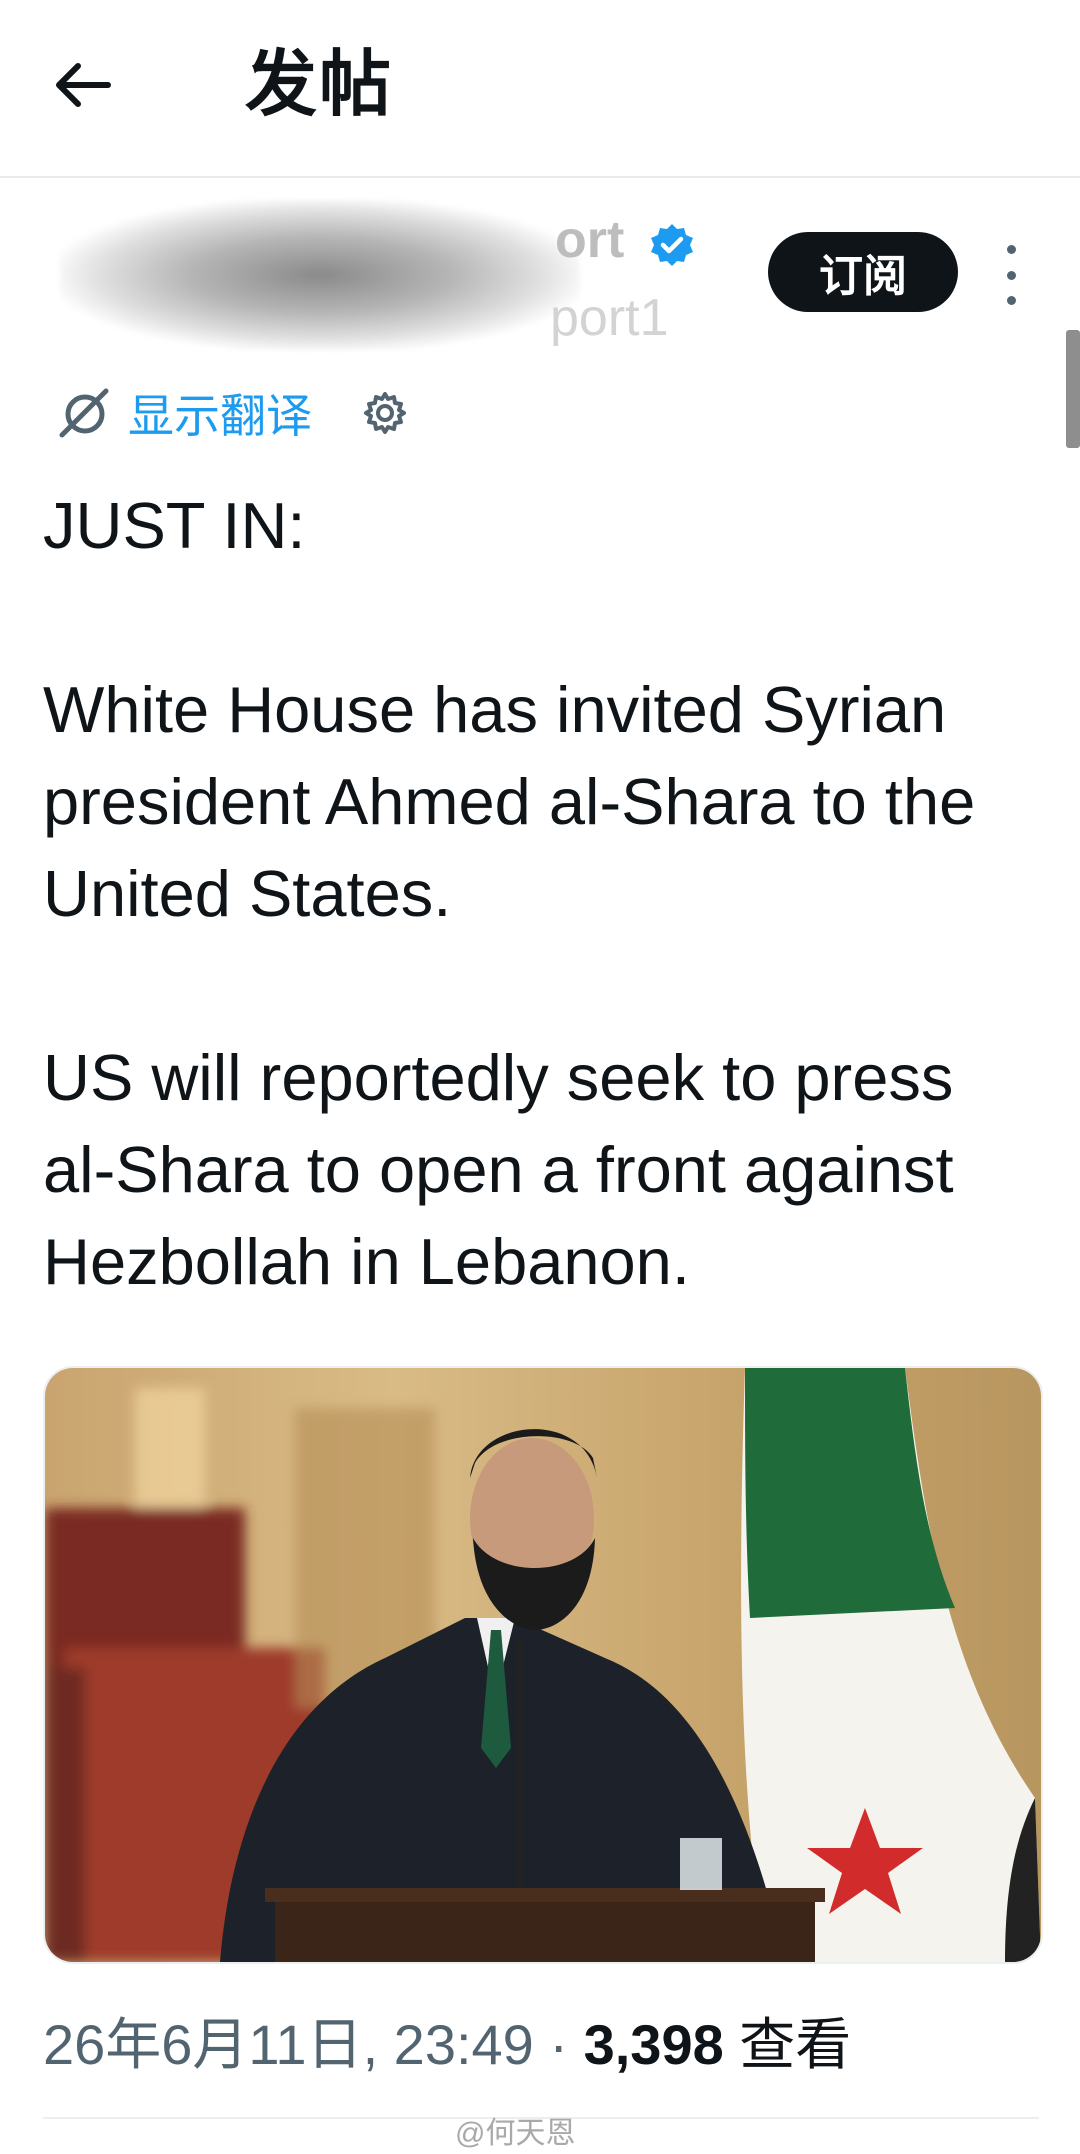  Describe the element at coordinates (609, 318) in the screenshot. I see `author-handle: port1` at that location.